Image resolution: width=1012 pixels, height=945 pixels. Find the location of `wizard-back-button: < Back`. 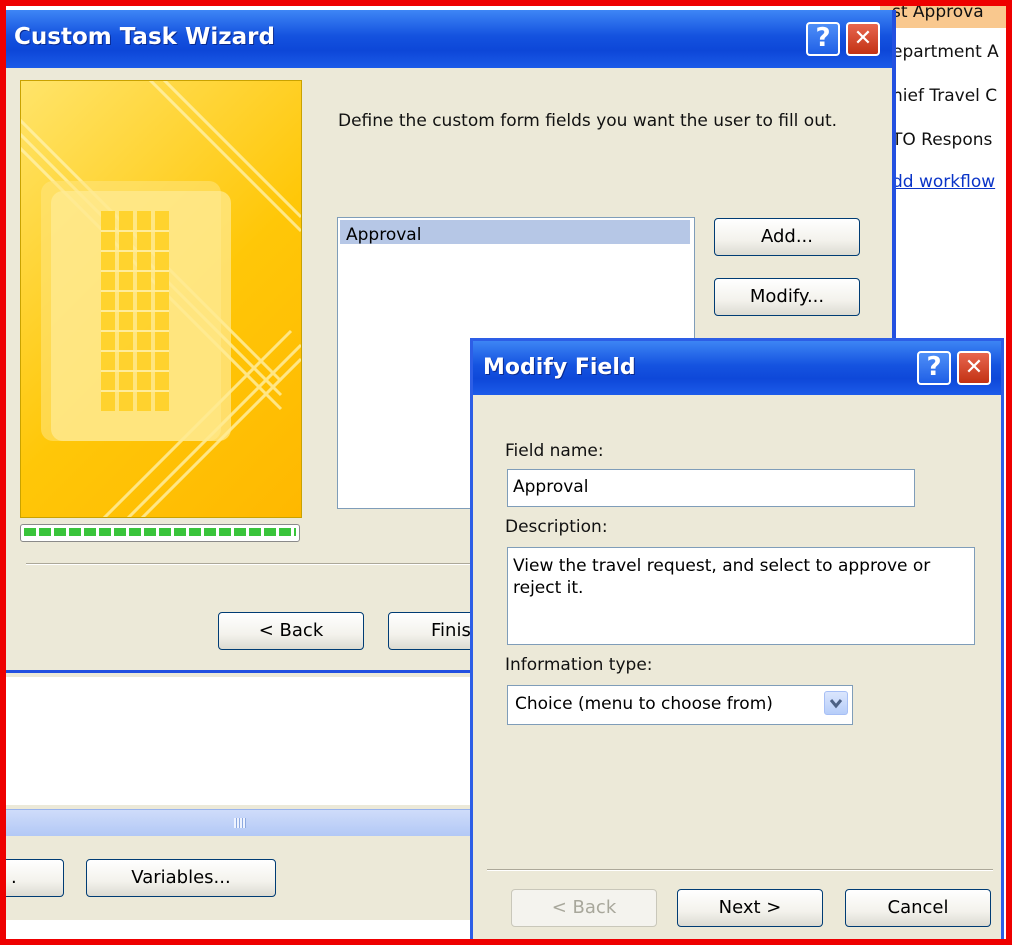

wizard-back-button: < Back is located at coordinates (291, 631).